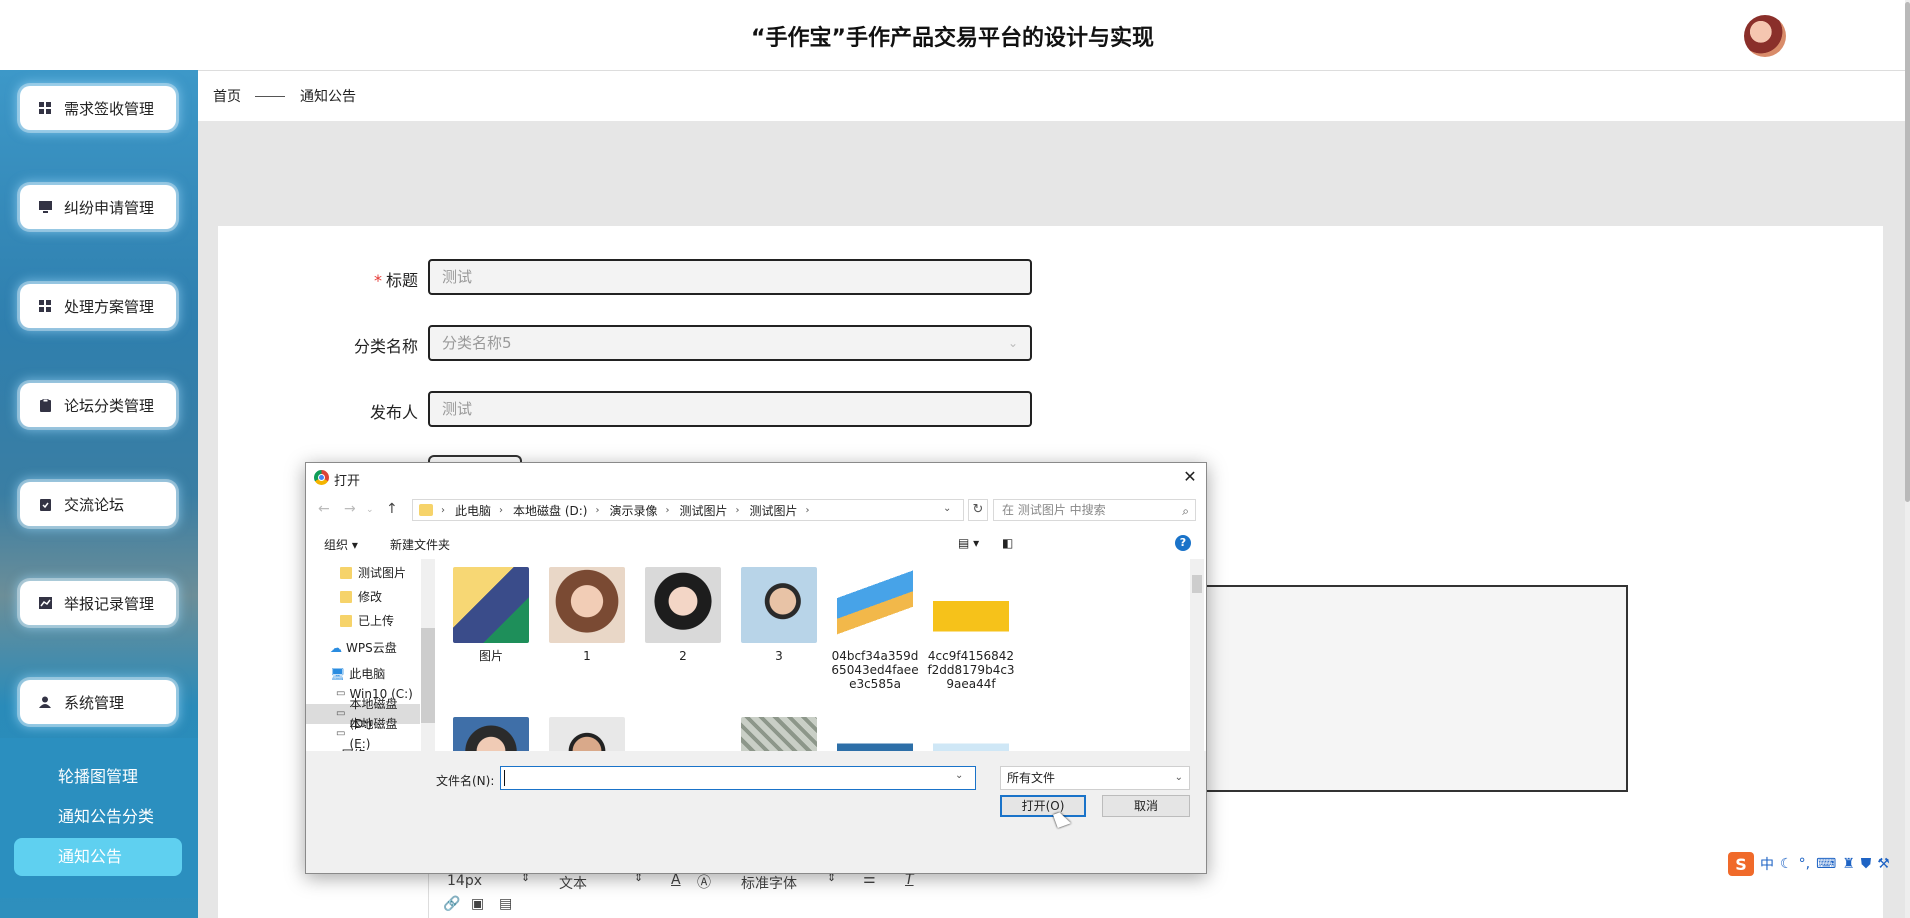 The height and width of the screenshot is (918, 1910). Describe the element at coordinates (375, 648) in the screenshot. I see `nav-item-wps-cloud: ☁ WPS云盘` at that location.